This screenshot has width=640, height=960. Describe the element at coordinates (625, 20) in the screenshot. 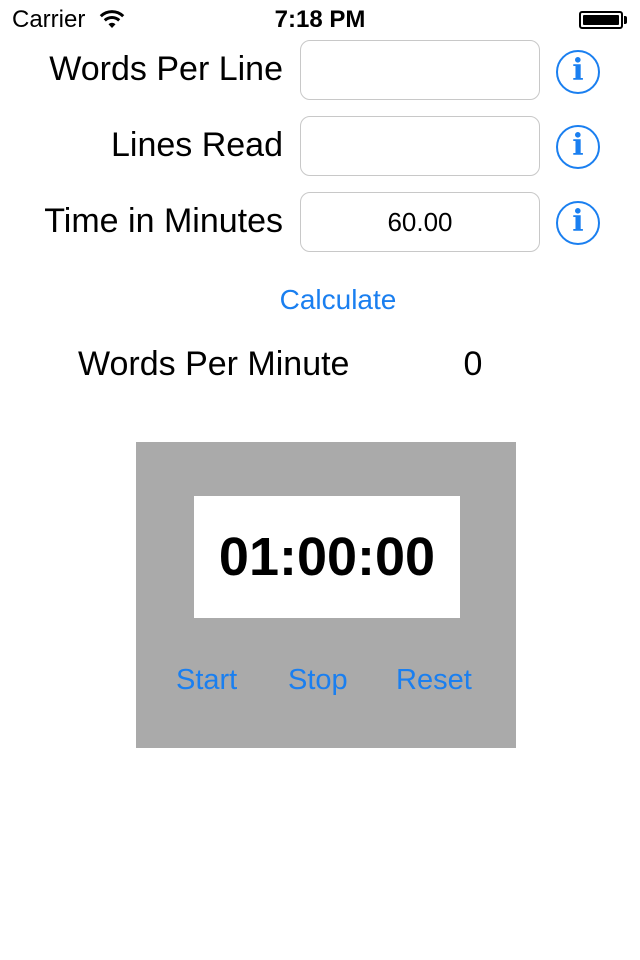

I see `battery-tip` at that location.